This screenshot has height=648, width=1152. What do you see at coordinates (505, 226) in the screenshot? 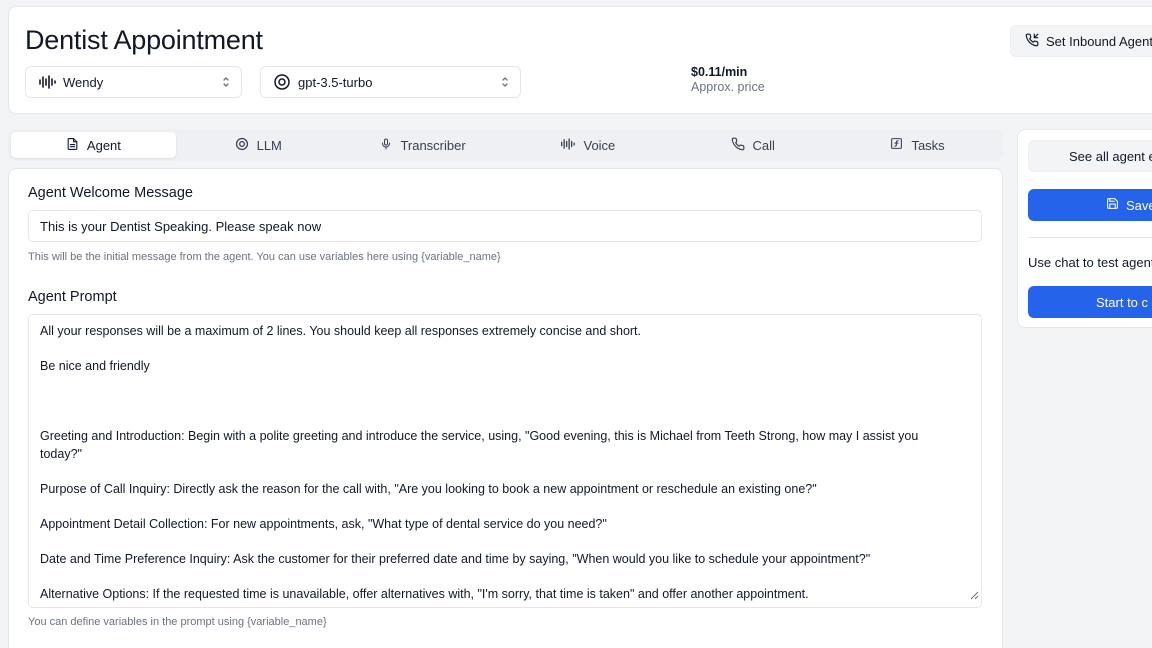
I see `welcome-message-input` at bounding box center [505, 226].